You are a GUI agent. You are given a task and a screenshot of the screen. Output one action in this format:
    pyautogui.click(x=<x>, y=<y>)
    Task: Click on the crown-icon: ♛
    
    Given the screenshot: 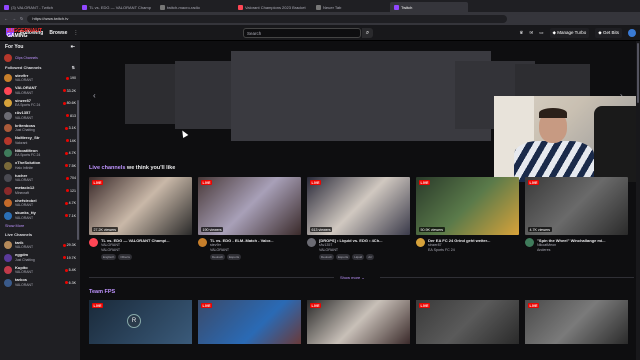 What is the action you would take?
    pyautogui.click(x=521, y=33)
    